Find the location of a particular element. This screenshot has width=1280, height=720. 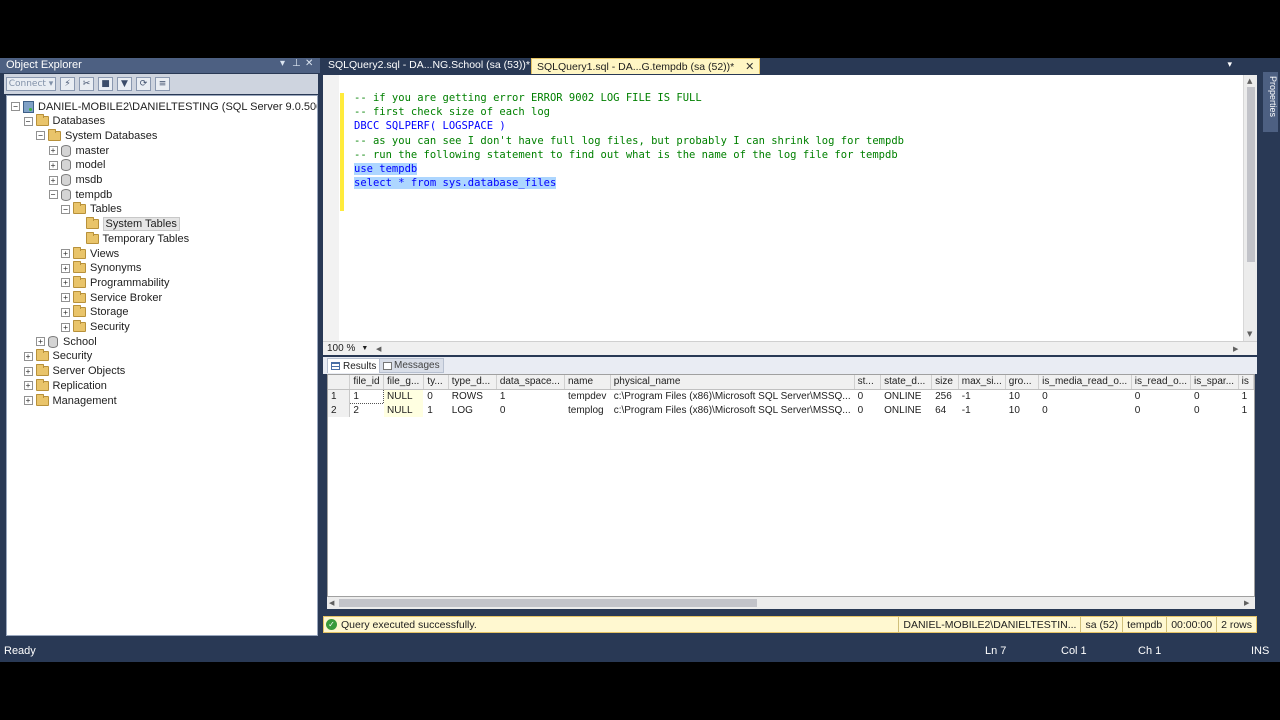

tree-node: + School is located at coordinates (66, 341).